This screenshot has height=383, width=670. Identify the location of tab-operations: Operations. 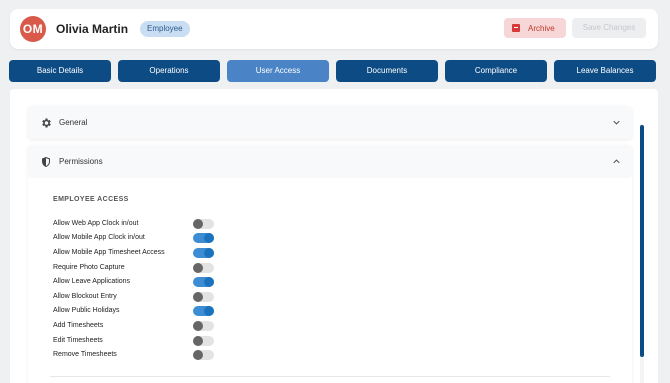
(169, 71).